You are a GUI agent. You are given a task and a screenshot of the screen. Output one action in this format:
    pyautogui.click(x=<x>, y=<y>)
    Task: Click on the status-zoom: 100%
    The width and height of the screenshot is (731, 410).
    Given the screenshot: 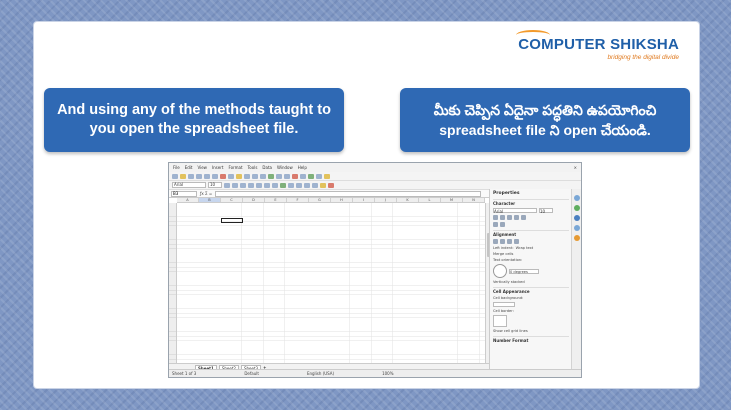 What is the action you would take?
    pyautogui.click(x=387, y=373)
    